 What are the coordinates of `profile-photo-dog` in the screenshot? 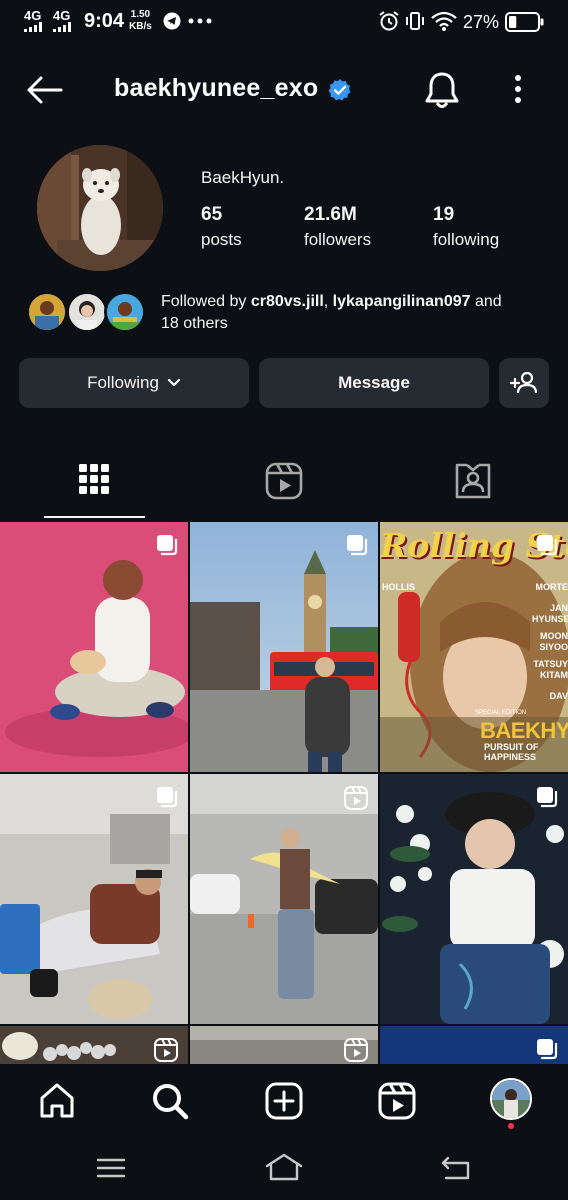 It's located at (100, 208).